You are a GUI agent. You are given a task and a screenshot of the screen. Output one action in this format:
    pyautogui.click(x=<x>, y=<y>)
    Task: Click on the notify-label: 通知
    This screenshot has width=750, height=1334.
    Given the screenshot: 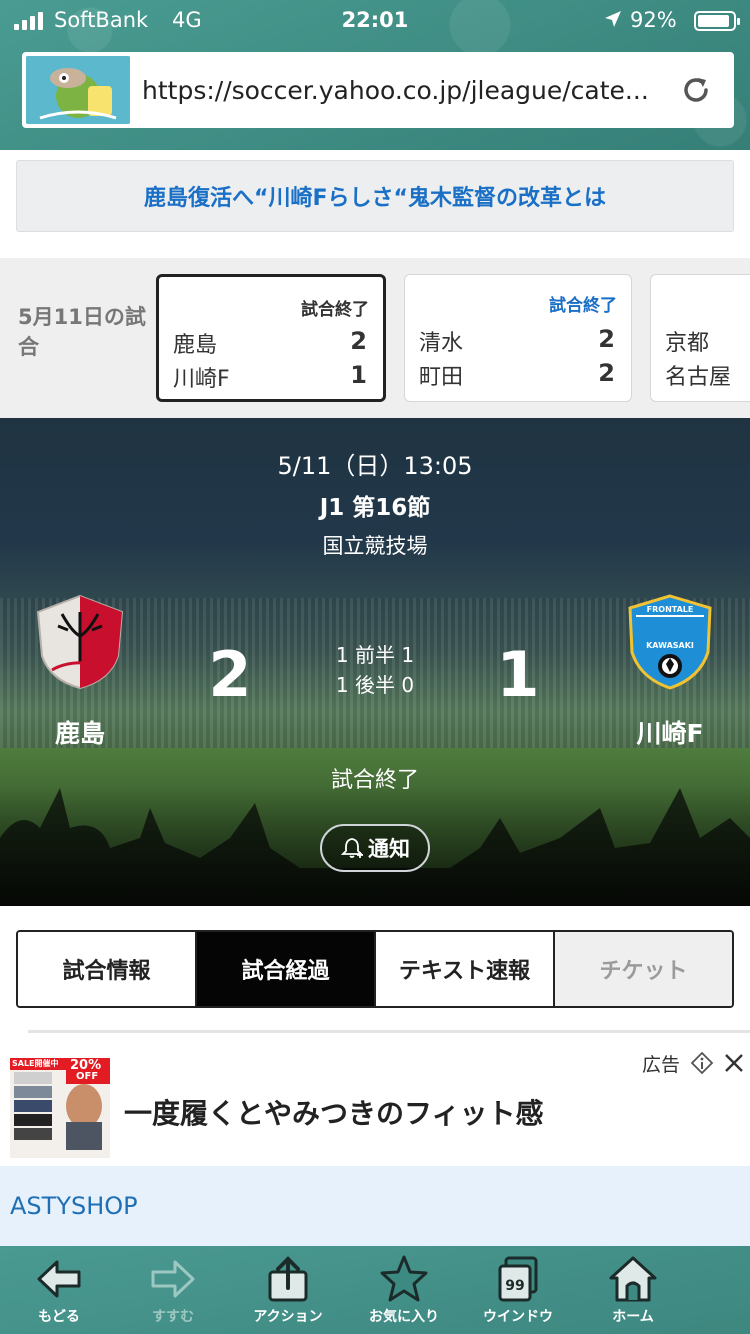 What is the action you would take?
    pyautogui.click(x=389, y=849)
    